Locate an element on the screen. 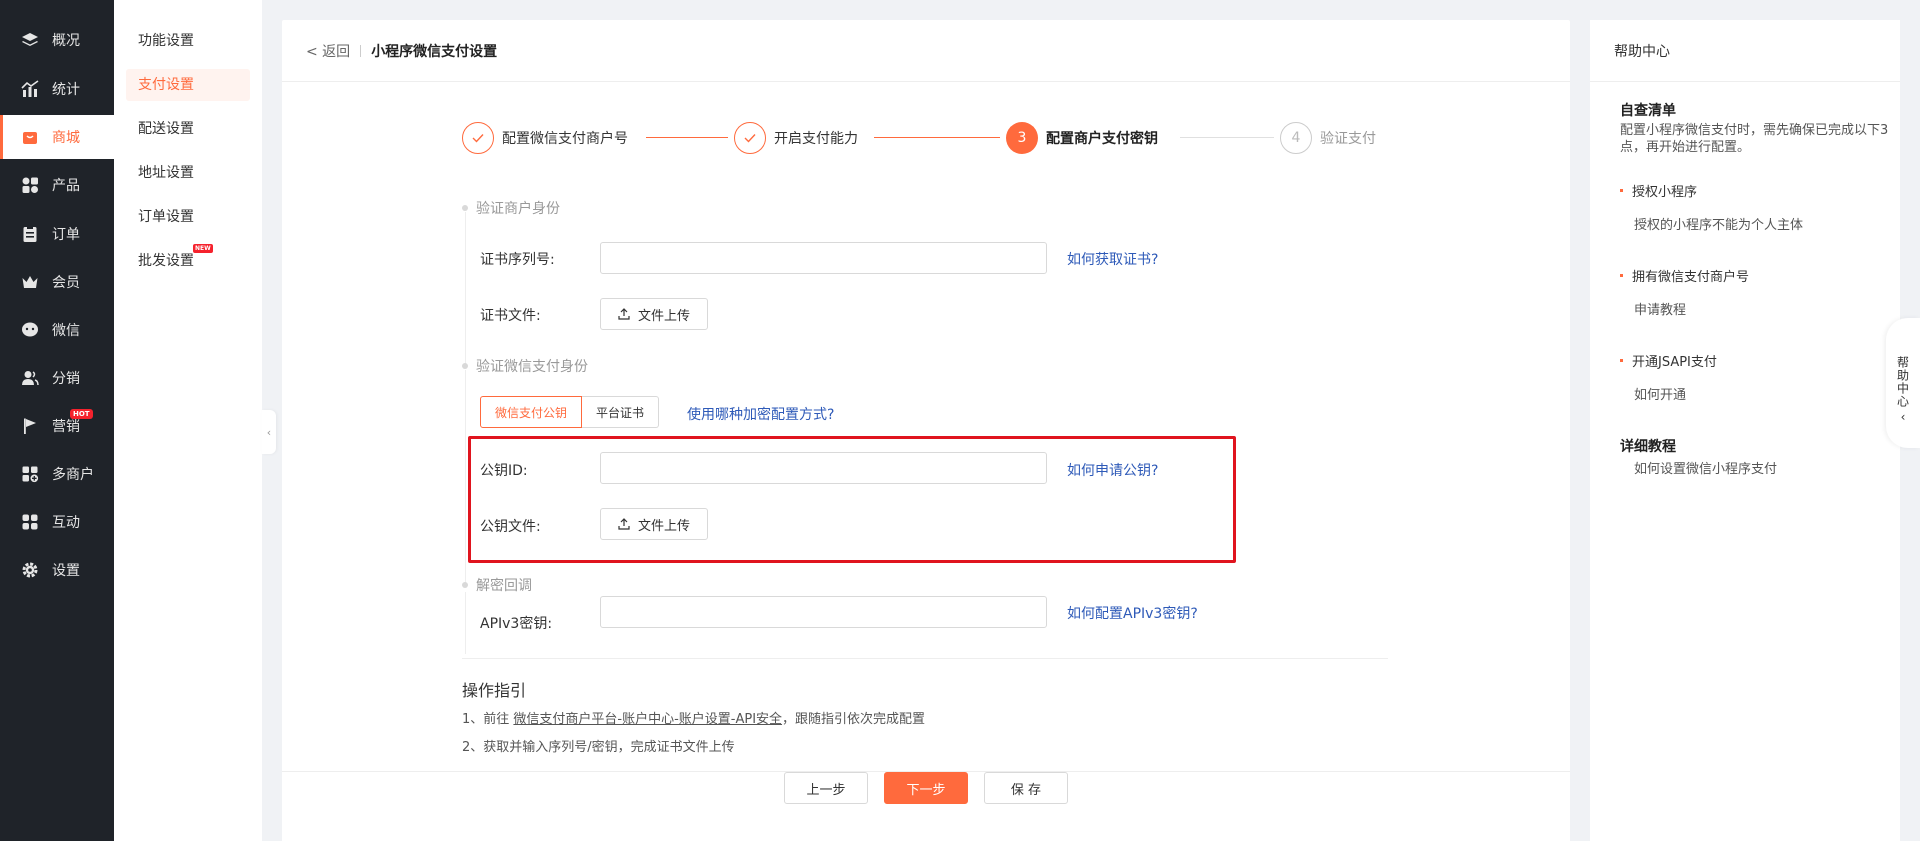 This screenshot has width=1920, height=841. submenu-delivery-settings: 配送设置 is located at coordinates (188, 129).